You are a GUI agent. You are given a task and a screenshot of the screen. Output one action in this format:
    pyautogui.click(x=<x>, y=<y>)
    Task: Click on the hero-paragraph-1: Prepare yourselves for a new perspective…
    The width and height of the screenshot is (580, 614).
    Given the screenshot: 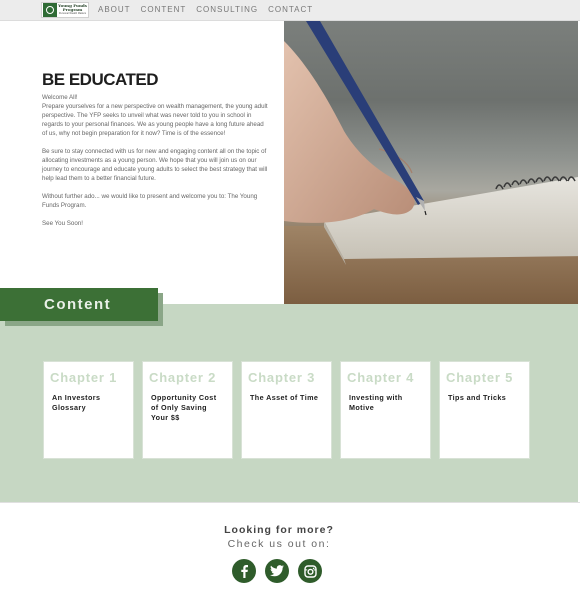 What is the action you would take?
    pyautogui.click(x=155, y=120)
    